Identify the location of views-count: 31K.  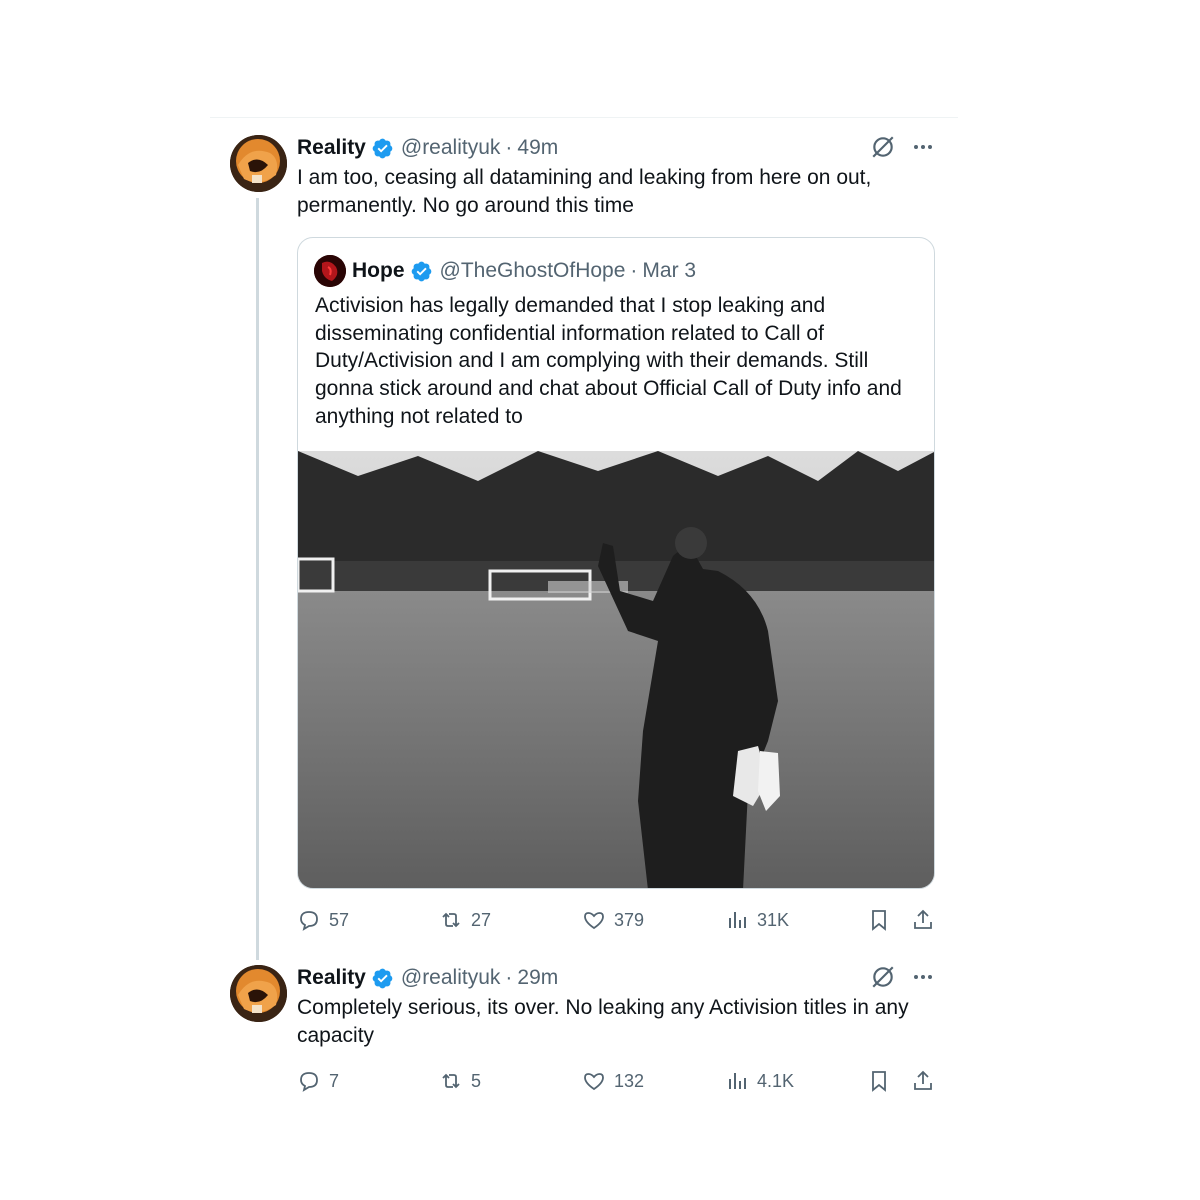
(773, 919).